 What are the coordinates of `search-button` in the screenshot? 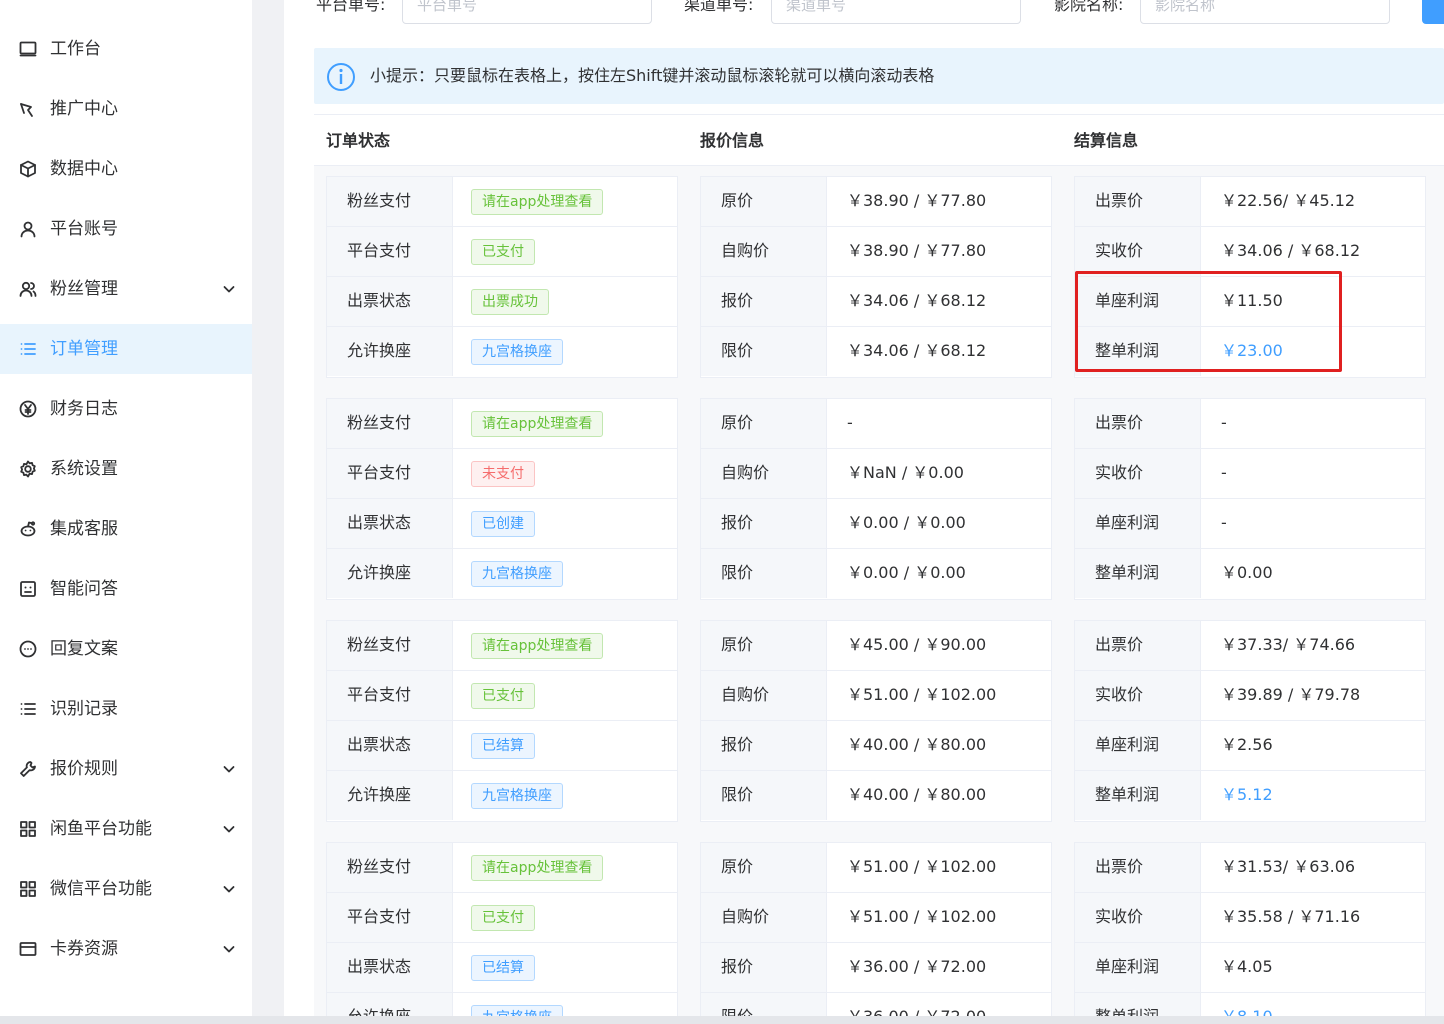 It's located at (1433, 12).